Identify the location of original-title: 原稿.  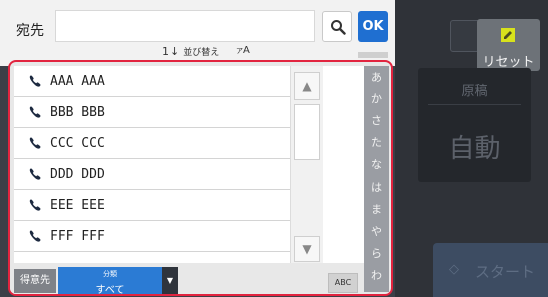
(474, 91).